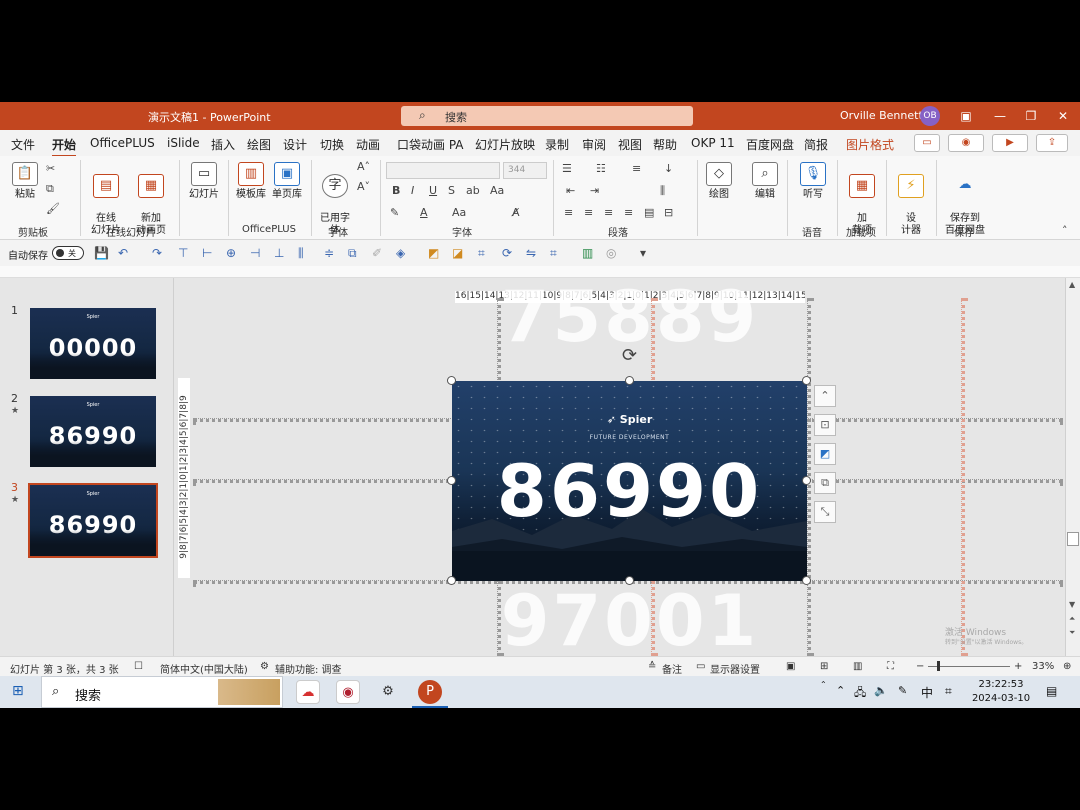 The height and width of the screenshot is (810, 1080). I want to click on avatar: OB, so click(930, 116).